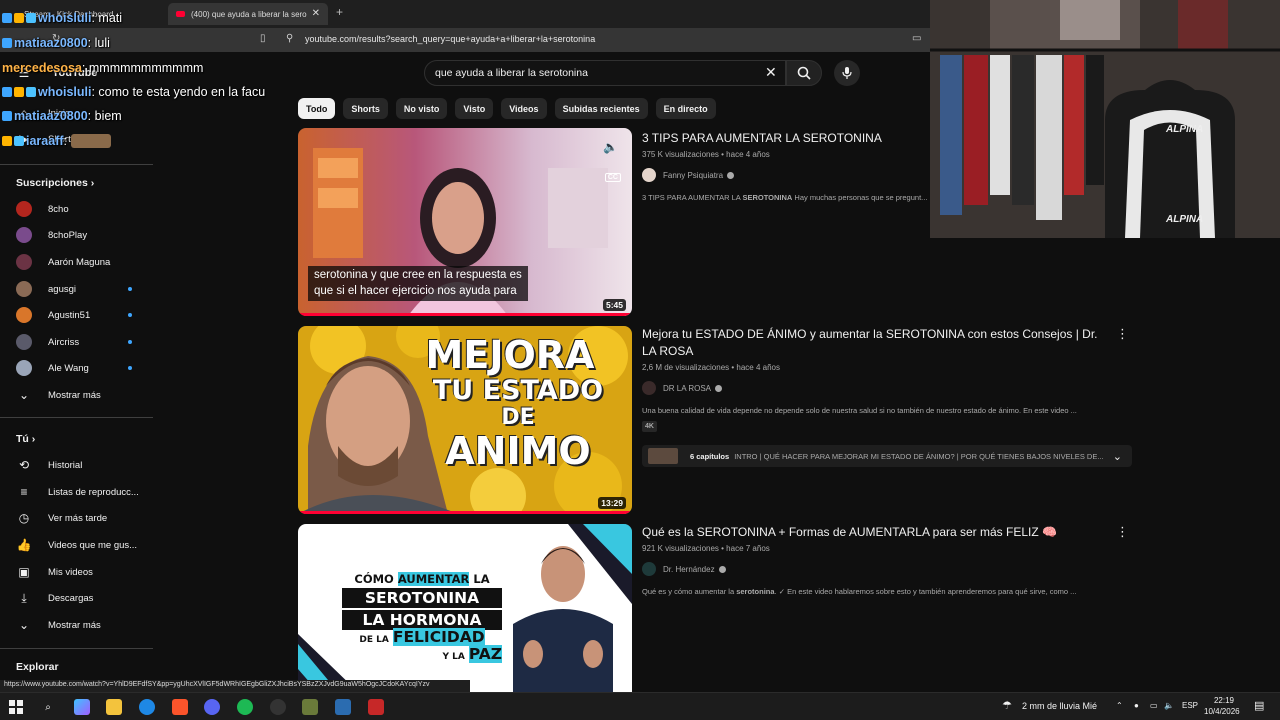  I want to click on chip-todo: Todo, so click(317, 108).